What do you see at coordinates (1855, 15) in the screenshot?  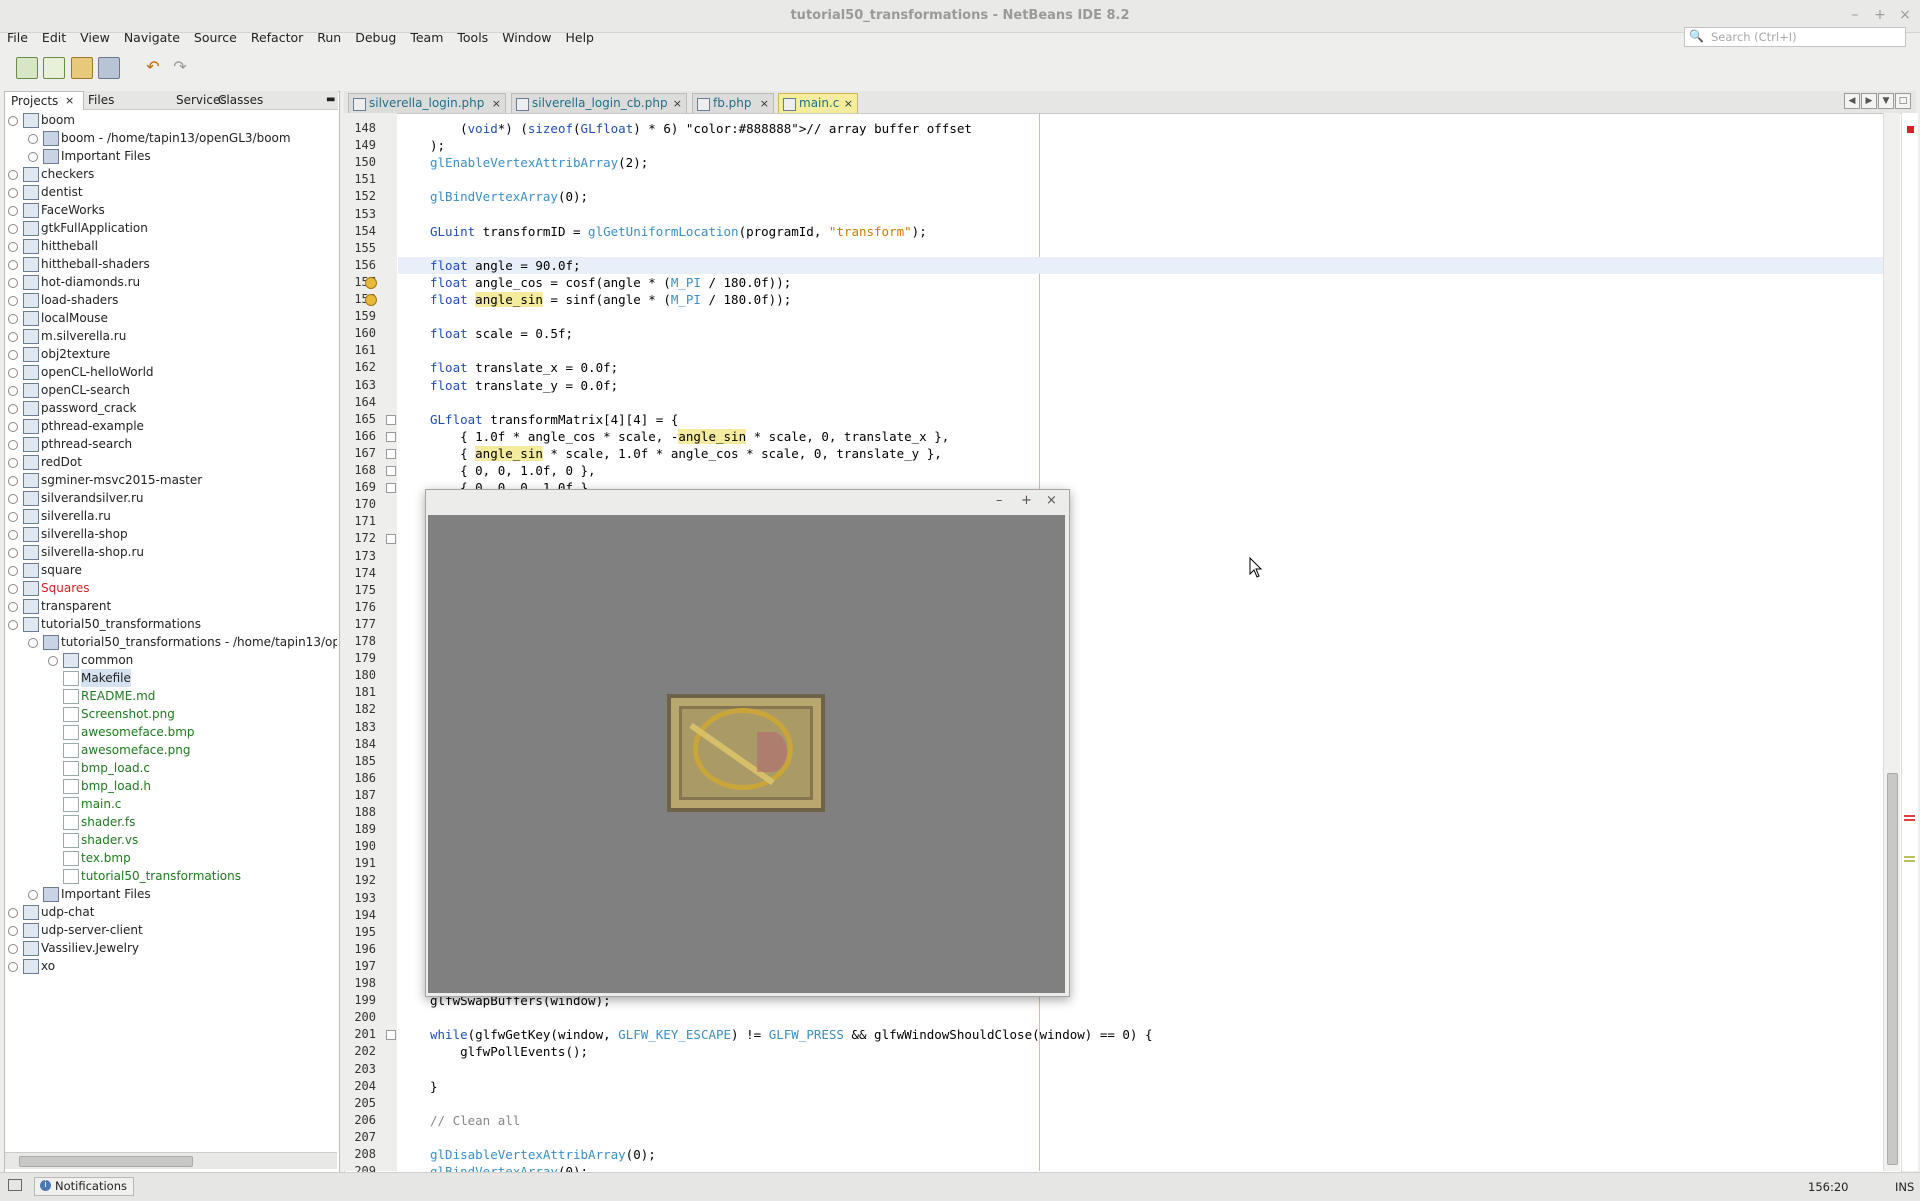 I see `minimize-window-button: –` at bounding box center [1855, 15].